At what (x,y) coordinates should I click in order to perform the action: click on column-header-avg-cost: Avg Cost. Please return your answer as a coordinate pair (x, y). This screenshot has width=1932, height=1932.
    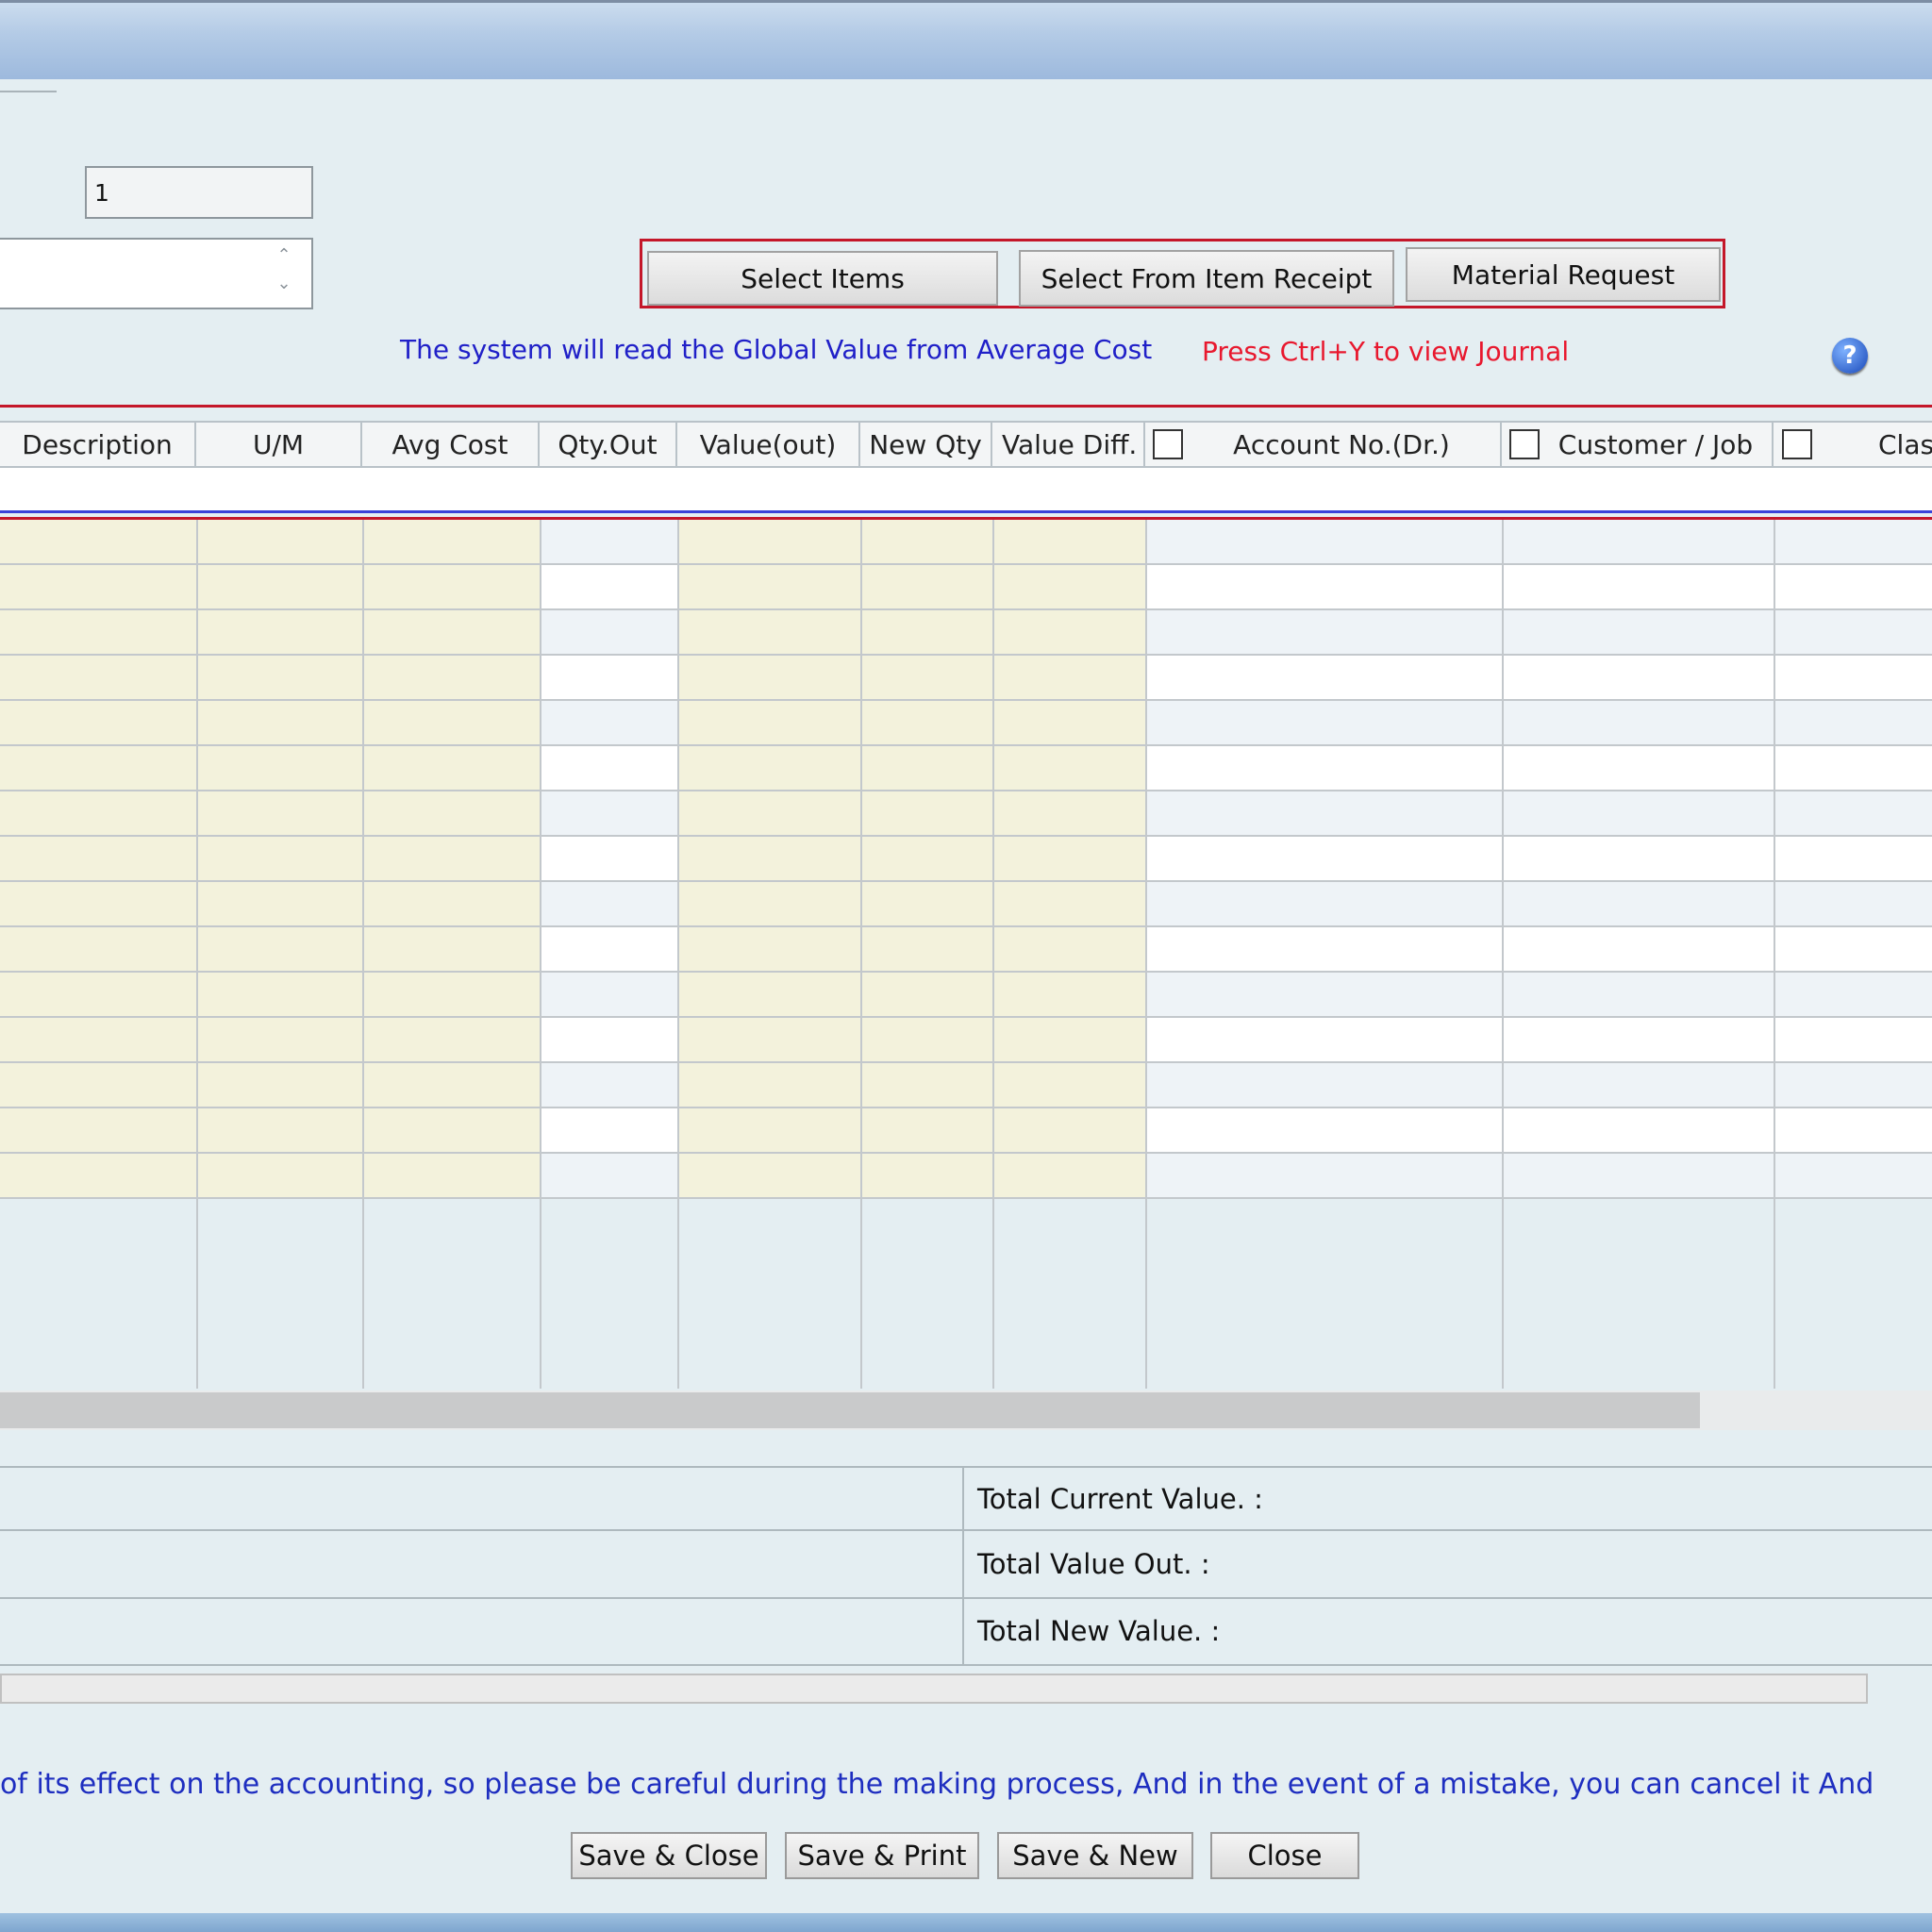
    Looking at the image, I should click on (451, 445).